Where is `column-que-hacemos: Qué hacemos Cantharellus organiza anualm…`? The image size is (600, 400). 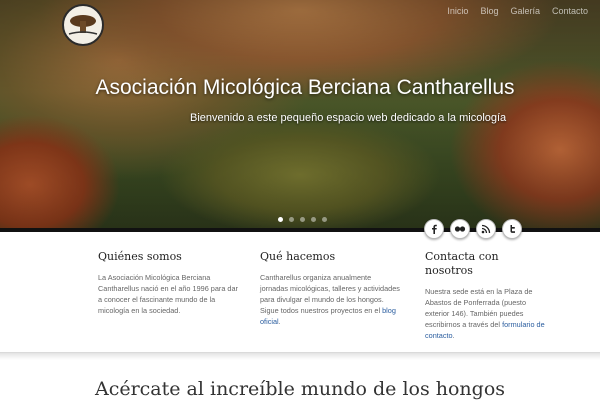
column-que-hacemos: Qué hacemos Cantharellus organiza anualm… is located at coordinates (330, 288).